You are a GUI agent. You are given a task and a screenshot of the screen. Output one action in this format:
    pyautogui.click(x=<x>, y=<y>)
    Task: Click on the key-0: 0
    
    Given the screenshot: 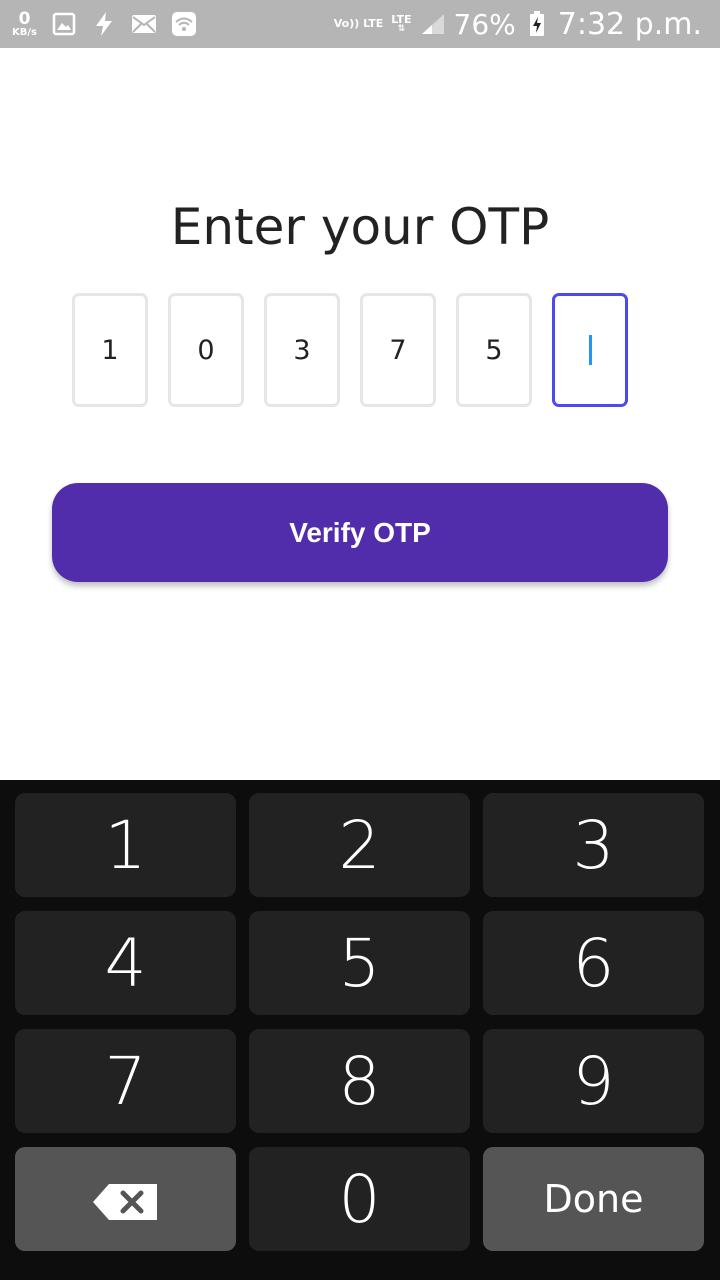 What is the action you would take?
    pyautogui.click(x=359, y=1199)
    